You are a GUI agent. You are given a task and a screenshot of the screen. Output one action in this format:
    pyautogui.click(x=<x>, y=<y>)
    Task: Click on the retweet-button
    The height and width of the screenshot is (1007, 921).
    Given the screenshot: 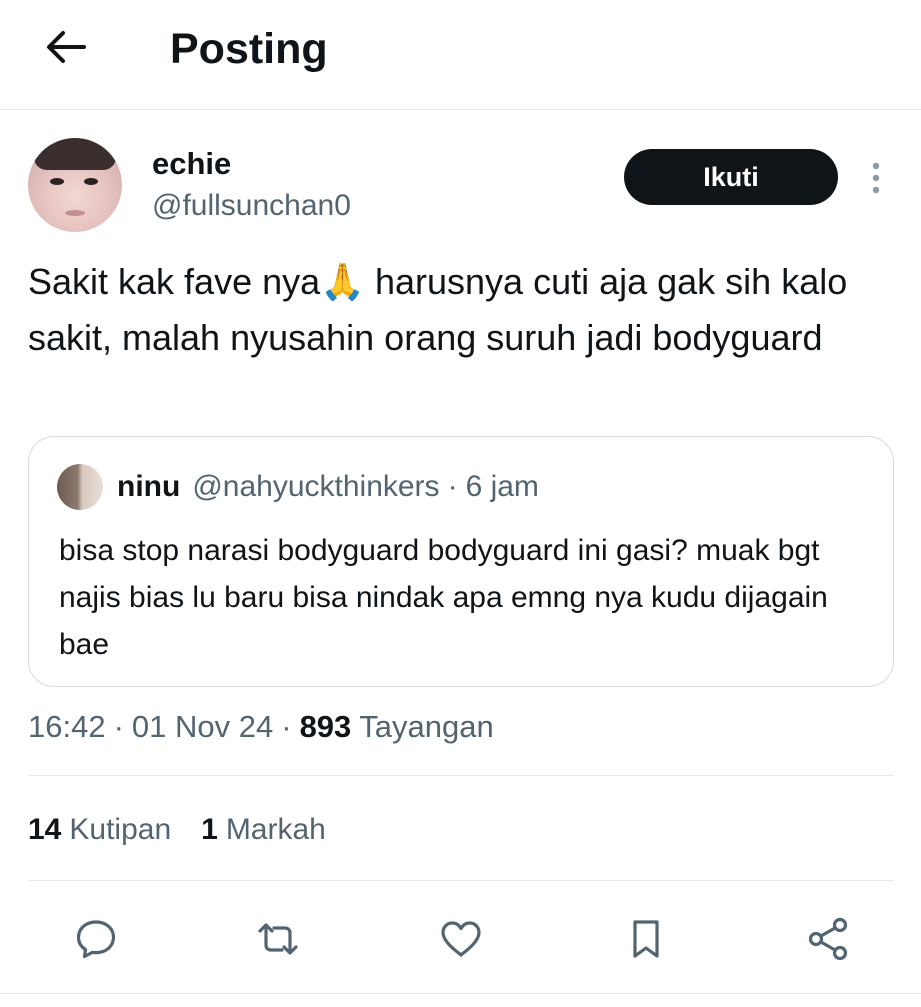 What is the action you would take?
    pyautogui.click(x=278, y=939)
    